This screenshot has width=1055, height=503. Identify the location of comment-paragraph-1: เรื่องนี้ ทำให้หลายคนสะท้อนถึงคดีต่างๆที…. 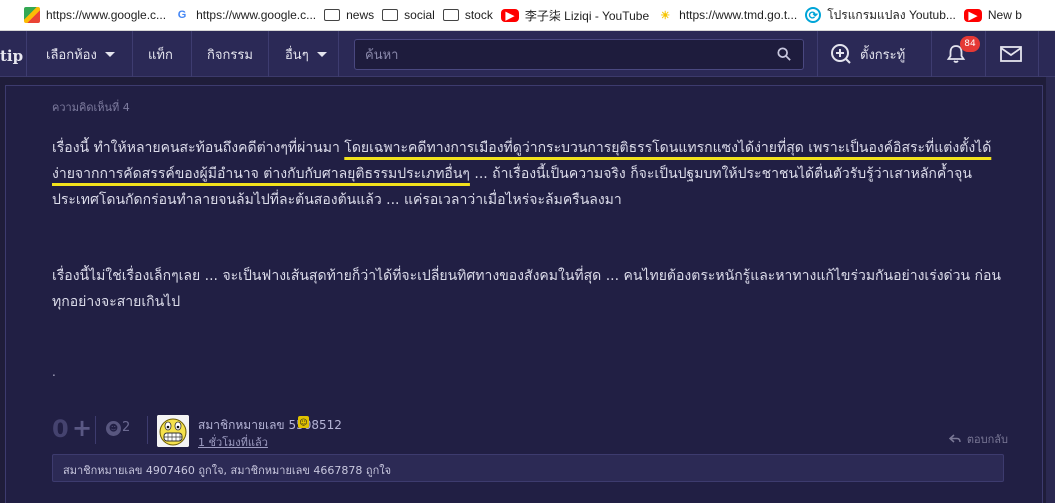
(532, 174).